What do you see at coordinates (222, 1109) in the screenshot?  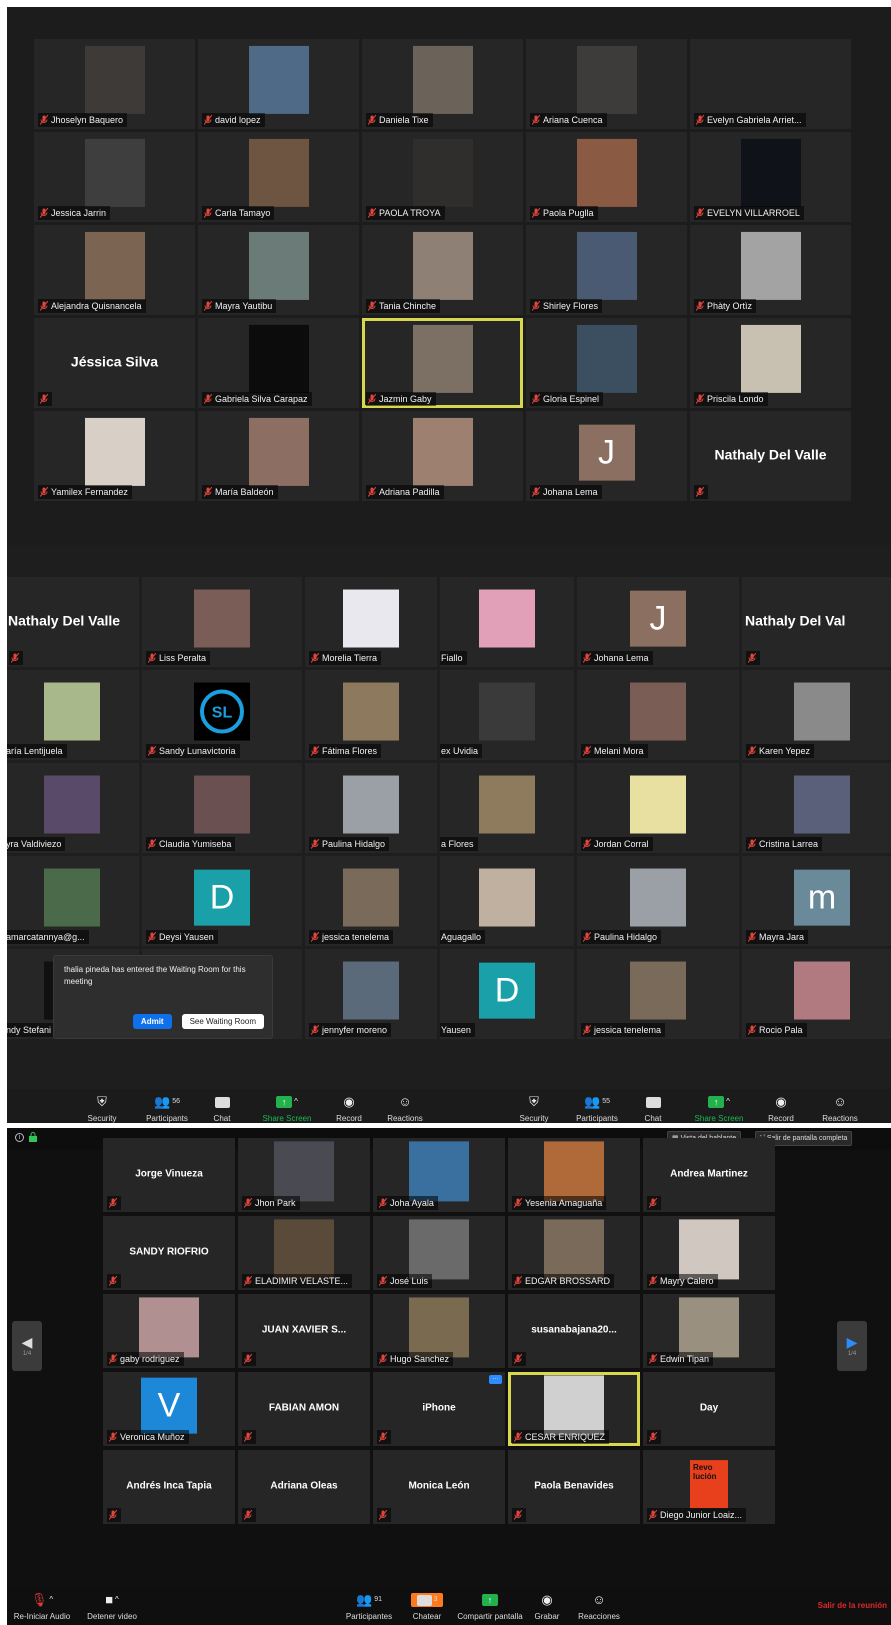 I see `chat-button: Chat` at bounding box center [222, 1109].